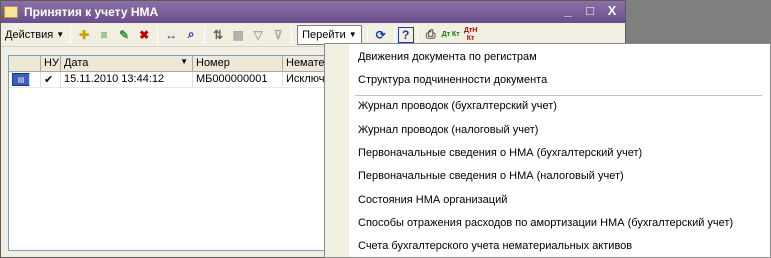 This screenshot has width=771, height=258. I want to click on nu-check-cell: ✔, so click(51, 79).